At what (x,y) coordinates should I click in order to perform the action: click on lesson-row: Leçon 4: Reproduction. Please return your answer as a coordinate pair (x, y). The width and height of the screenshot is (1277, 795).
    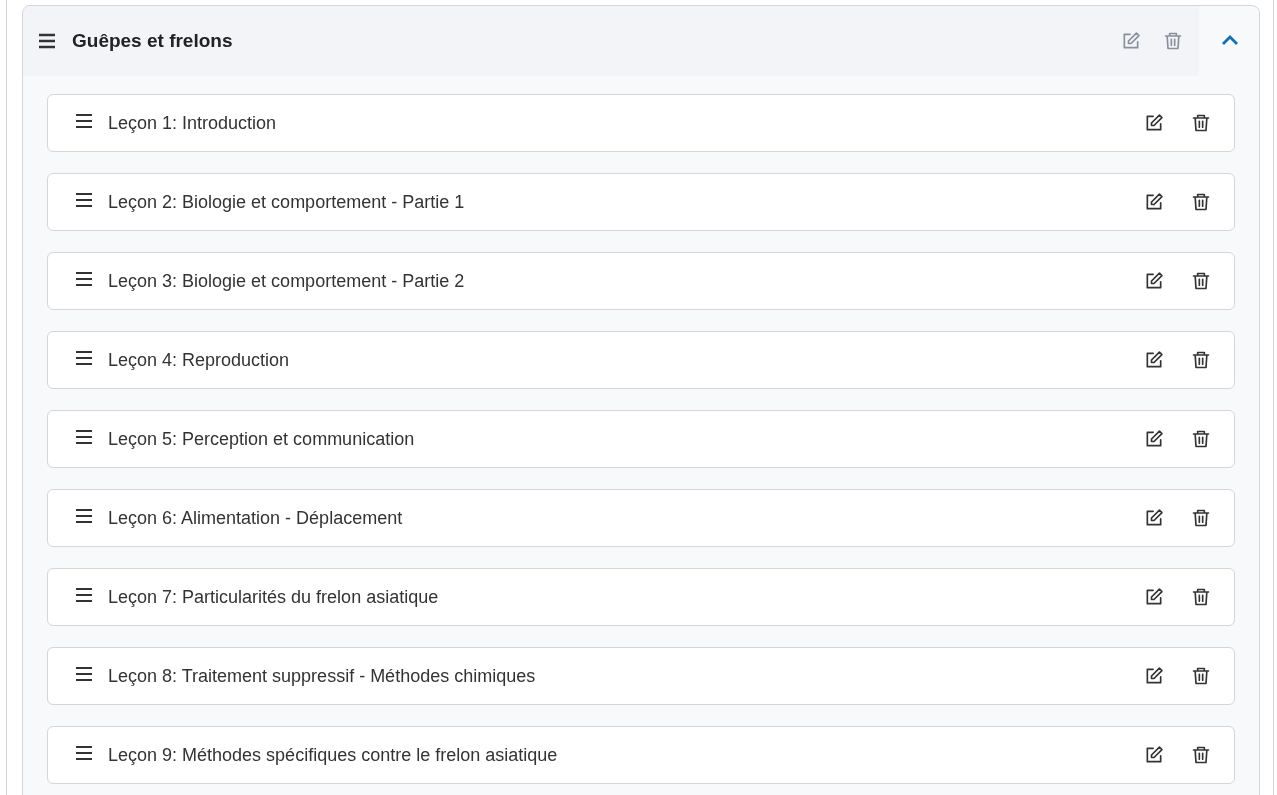
    Looking at the image, I should click on (641, 360).